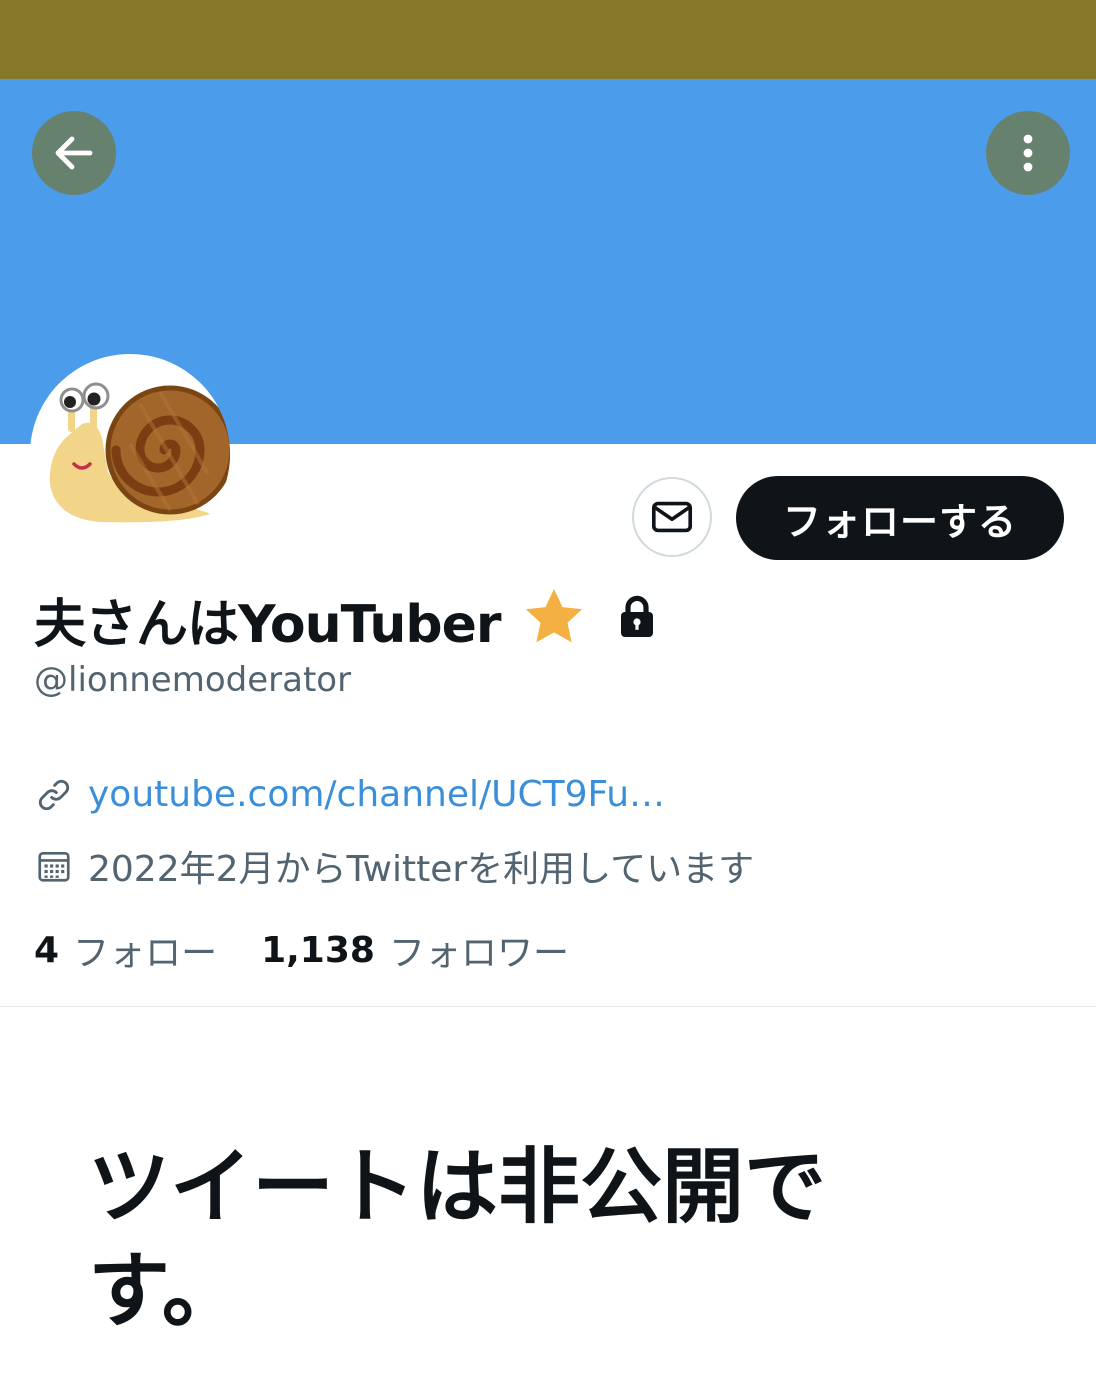 The width and height of the screenshot is (1096, 1373). Describe the element at coordinates (548, 1006) in the screenshot. I see `divider` at that location.